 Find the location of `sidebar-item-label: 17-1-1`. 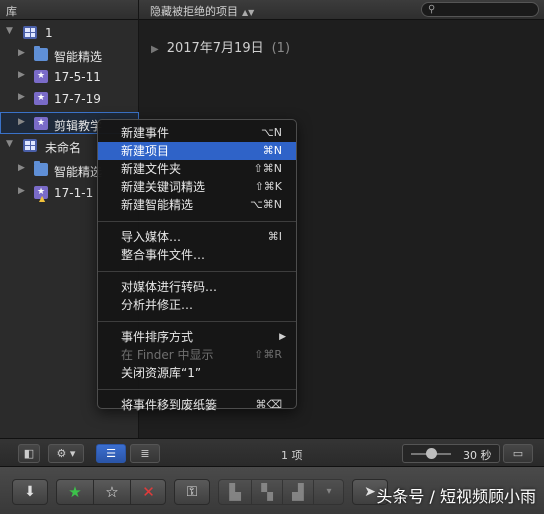

sidebar-item-label: 17-1-1 is located at coordinates (74, 193).